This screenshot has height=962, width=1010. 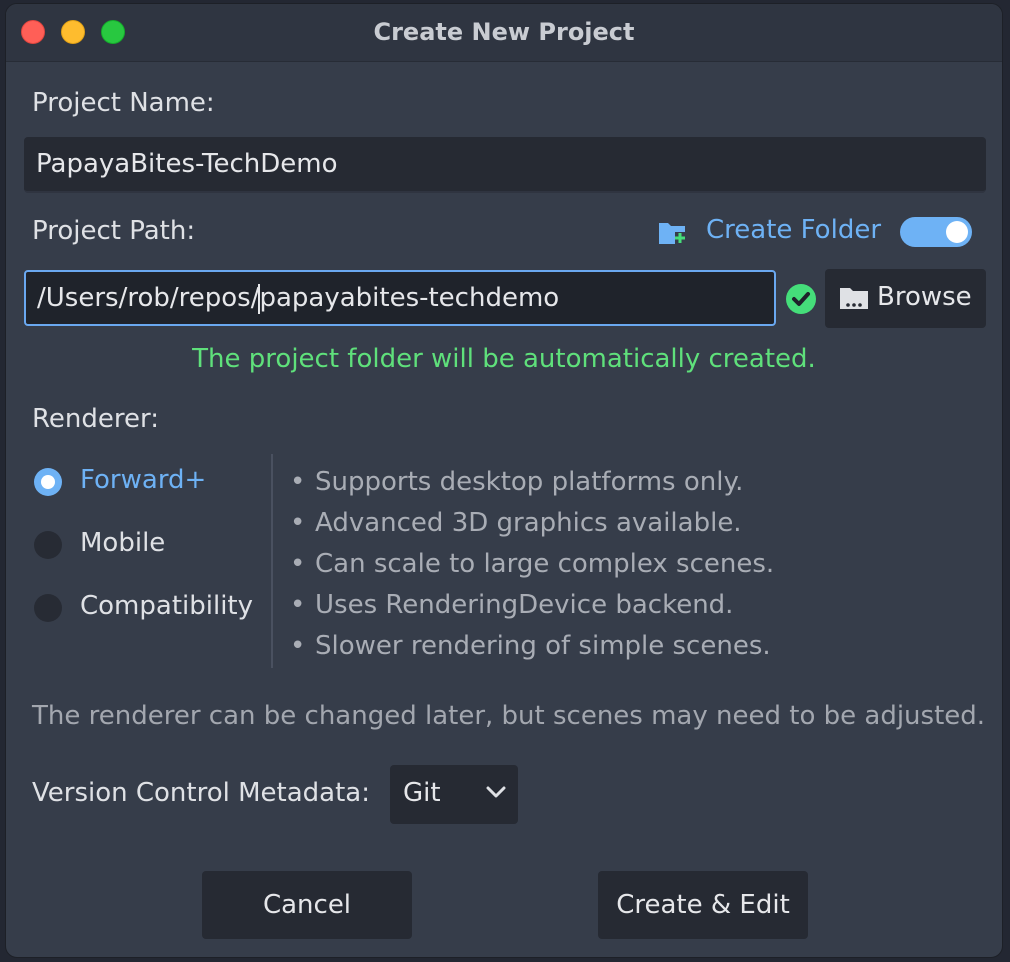 What do you see at coordinates (532, 523) in the screenshot?
I see `renderer-detail-item: • Advanced 3D graphics available.` at bounding box center [532, 523].